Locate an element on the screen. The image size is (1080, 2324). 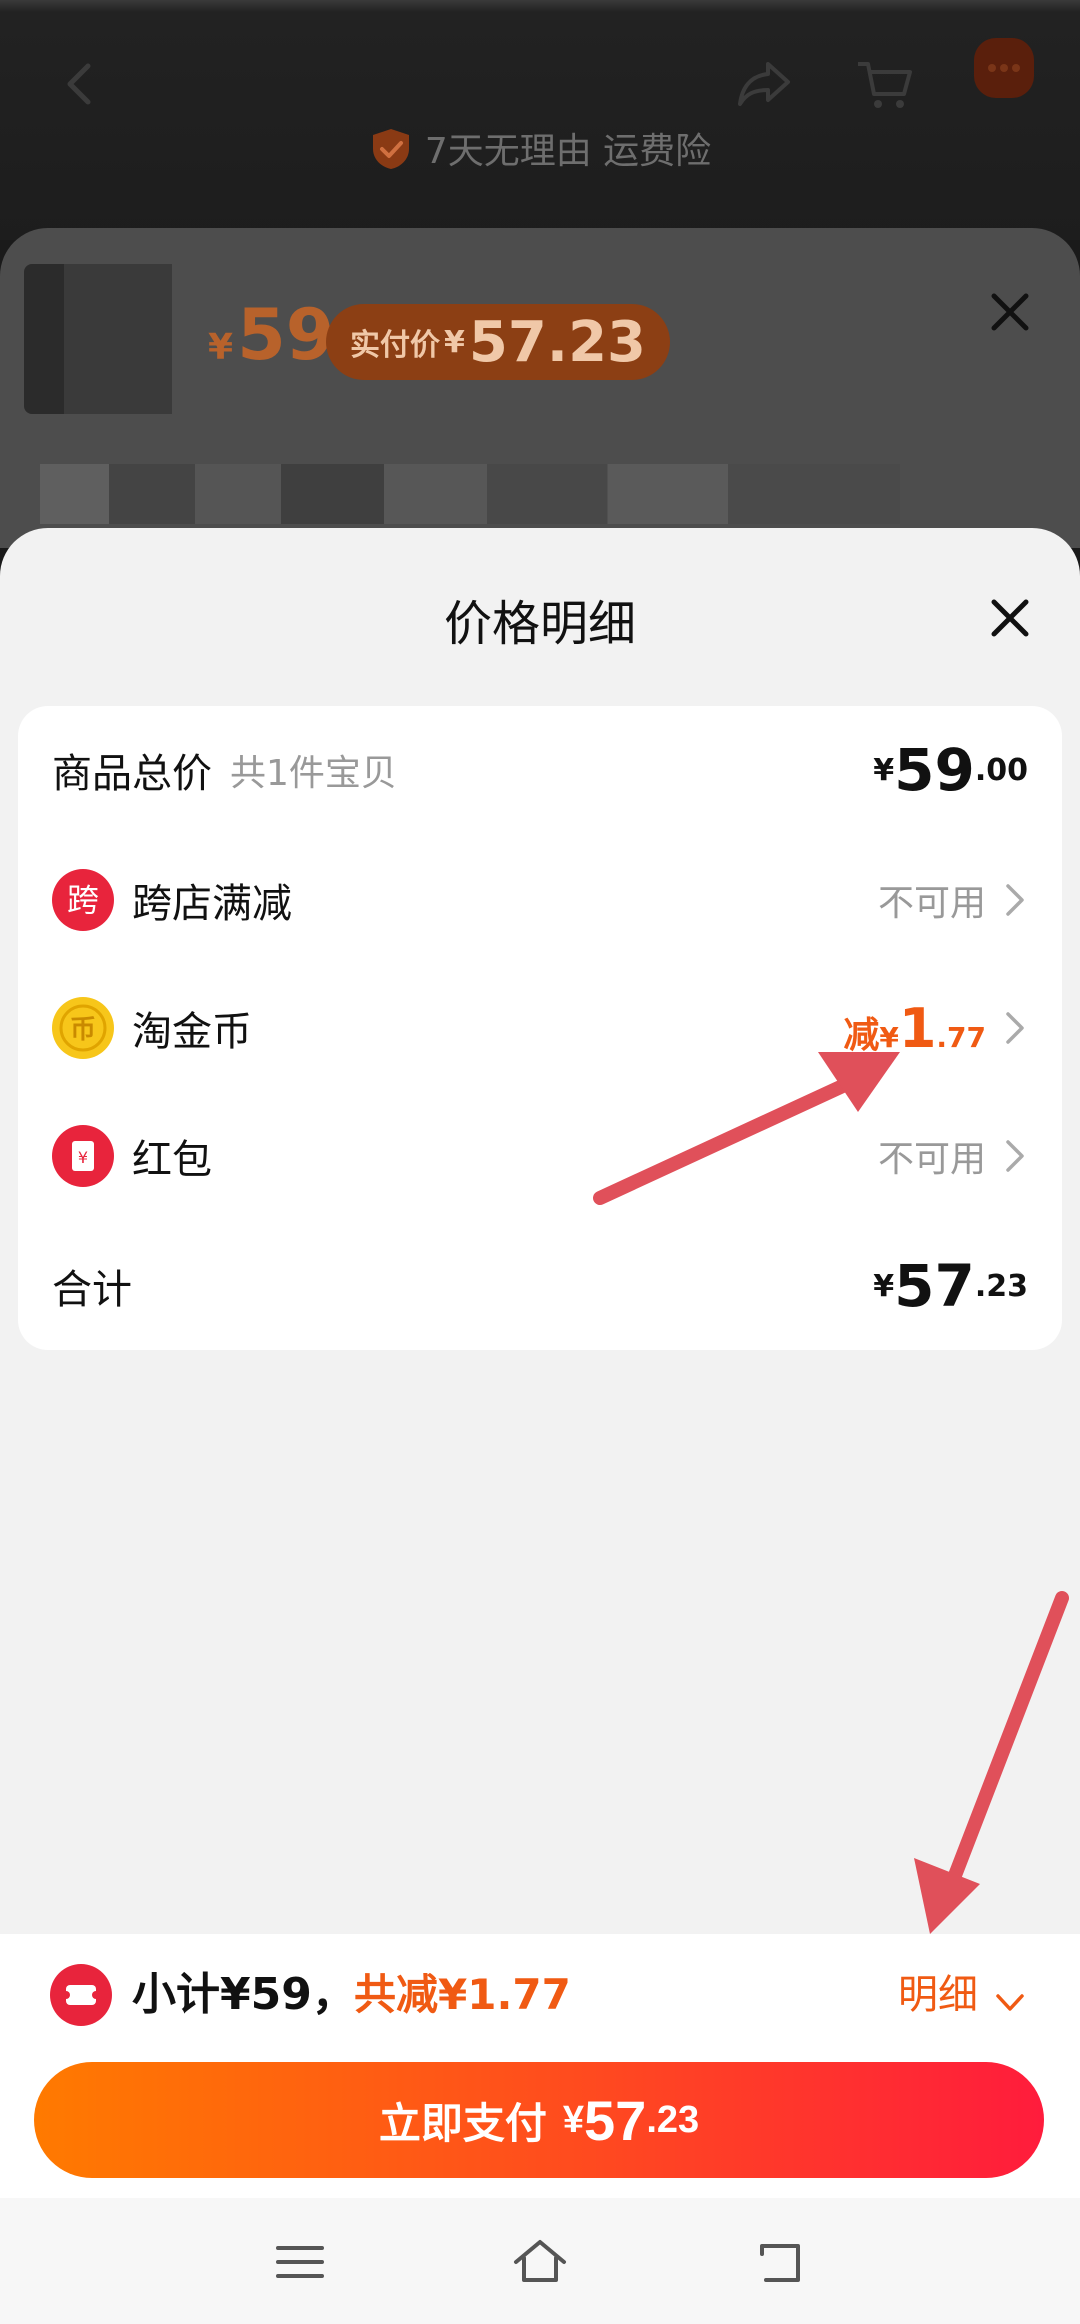
checkout-bar: 小计¥59， 共减¥1.77 明细 立即支付 ¥57.23 is located at coordinates (540, 2066).